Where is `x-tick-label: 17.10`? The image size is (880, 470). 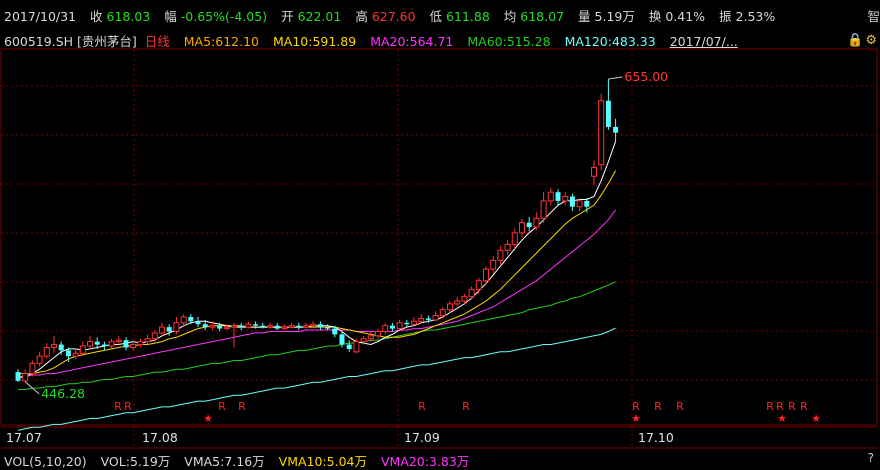
x-tick-label: 17.10 is located at coordinates (656, 437).